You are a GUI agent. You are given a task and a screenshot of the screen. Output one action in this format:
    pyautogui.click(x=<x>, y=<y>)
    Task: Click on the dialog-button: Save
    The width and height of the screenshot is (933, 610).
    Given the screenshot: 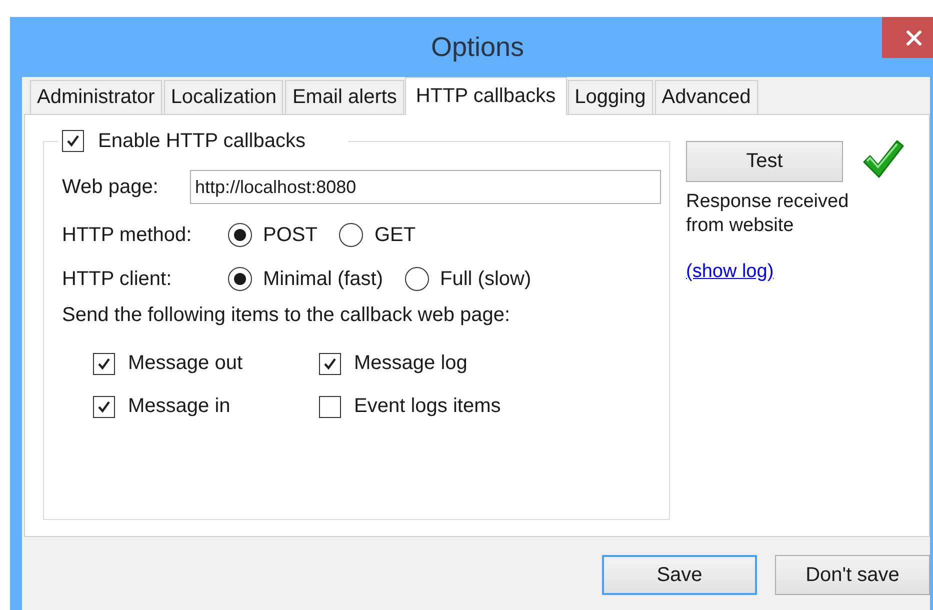 What is the action you would take?
    pyautogui.click(x=679, y=575)
    